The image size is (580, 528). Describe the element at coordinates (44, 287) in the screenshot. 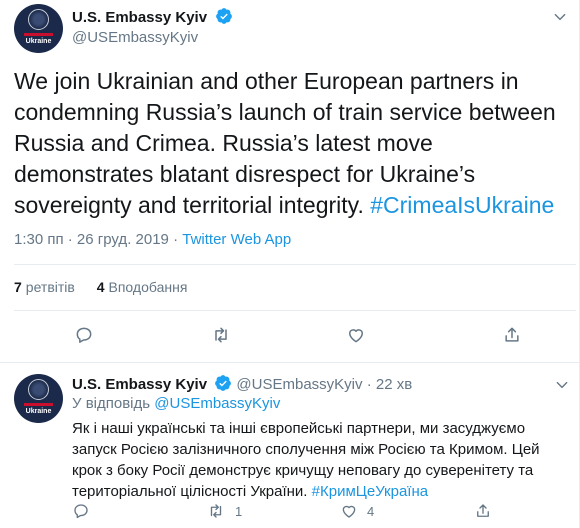

I see `retweets-stat: 7 ретвітів` at that location.